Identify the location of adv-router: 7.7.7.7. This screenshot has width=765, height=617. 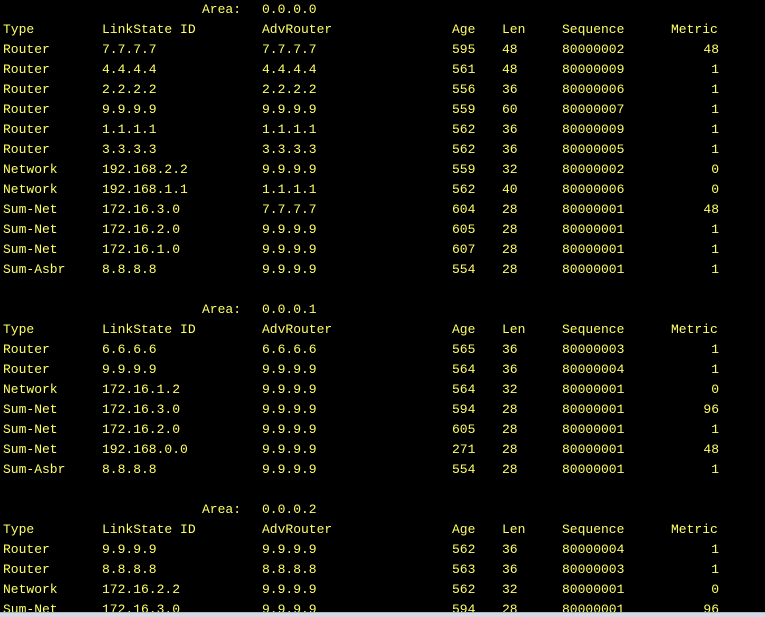
(289, 49).